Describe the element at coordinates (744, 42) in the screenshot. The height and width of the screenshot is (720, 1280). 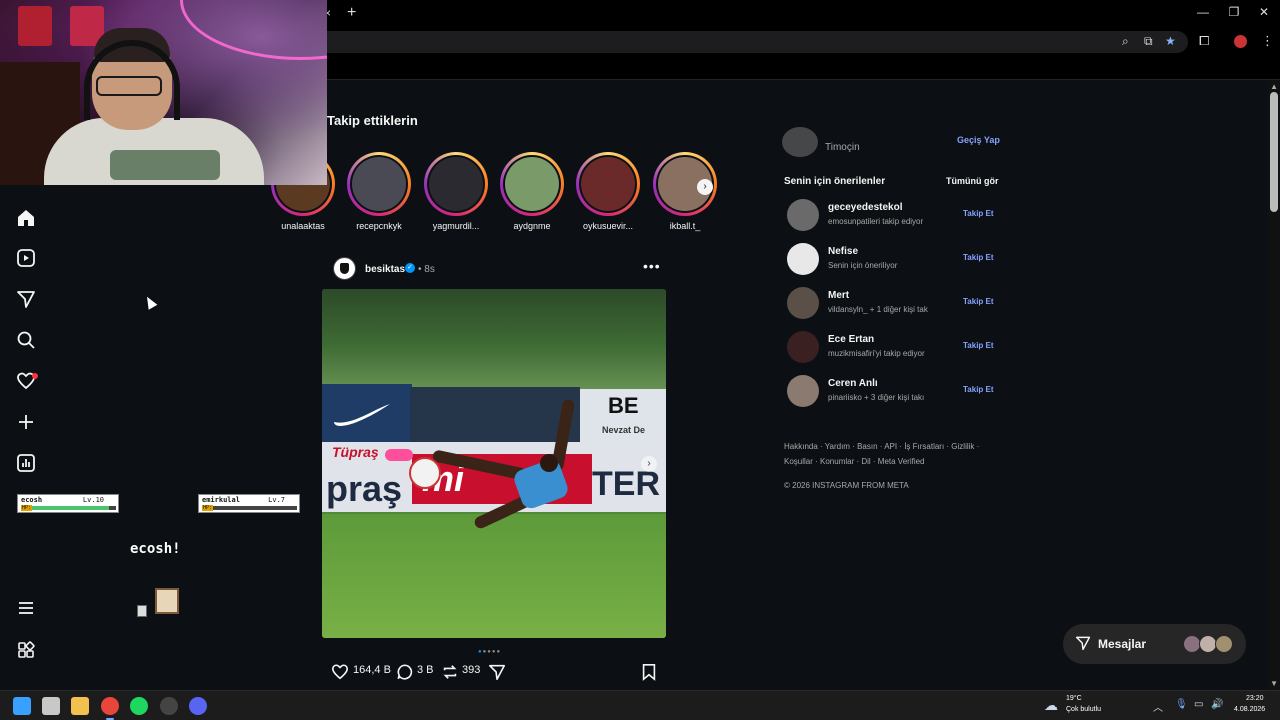
I see `omnibox: ⌕ ⧉ ★` at that location.